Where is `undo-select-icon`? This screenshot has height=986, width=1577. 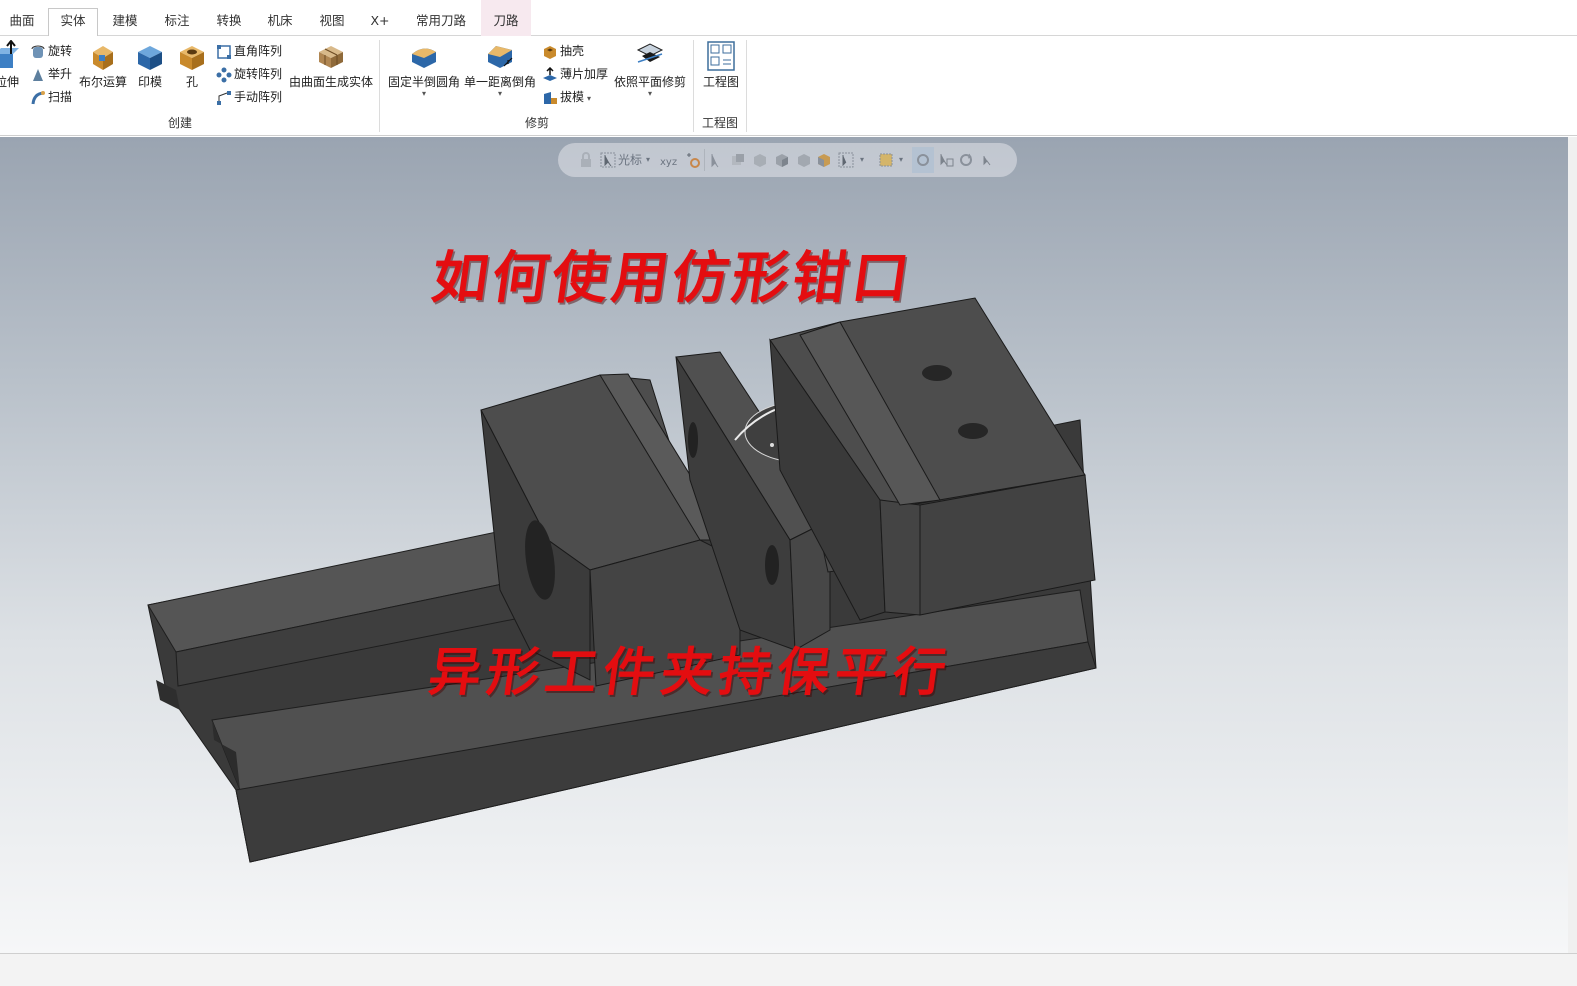
undo-select-icon is located at coordinates (988, 160).